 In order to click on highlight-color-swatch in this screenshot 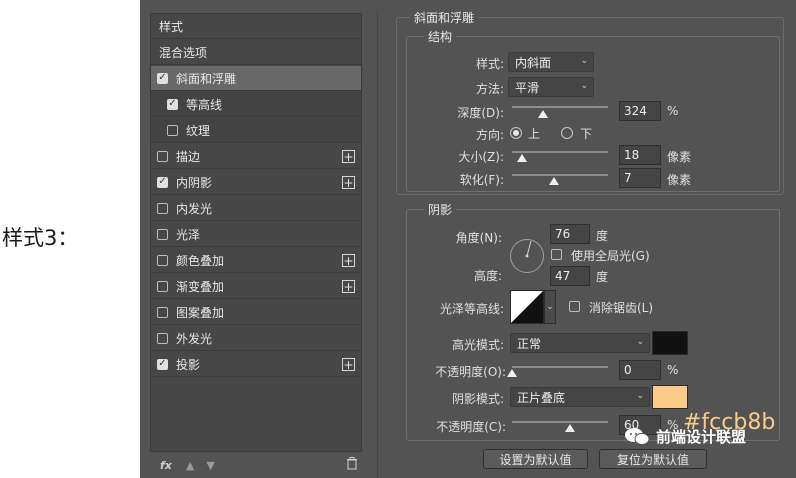, I will do `click(670, 343)`.